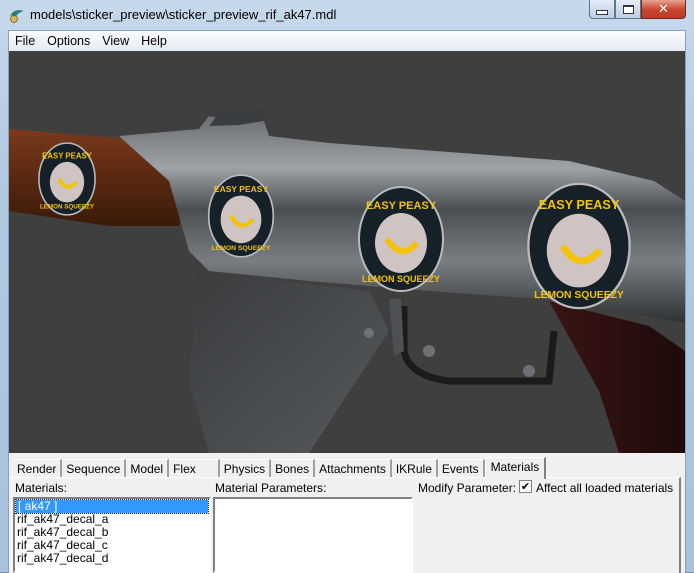  I want to click on maximize-button, so click(628, 9).